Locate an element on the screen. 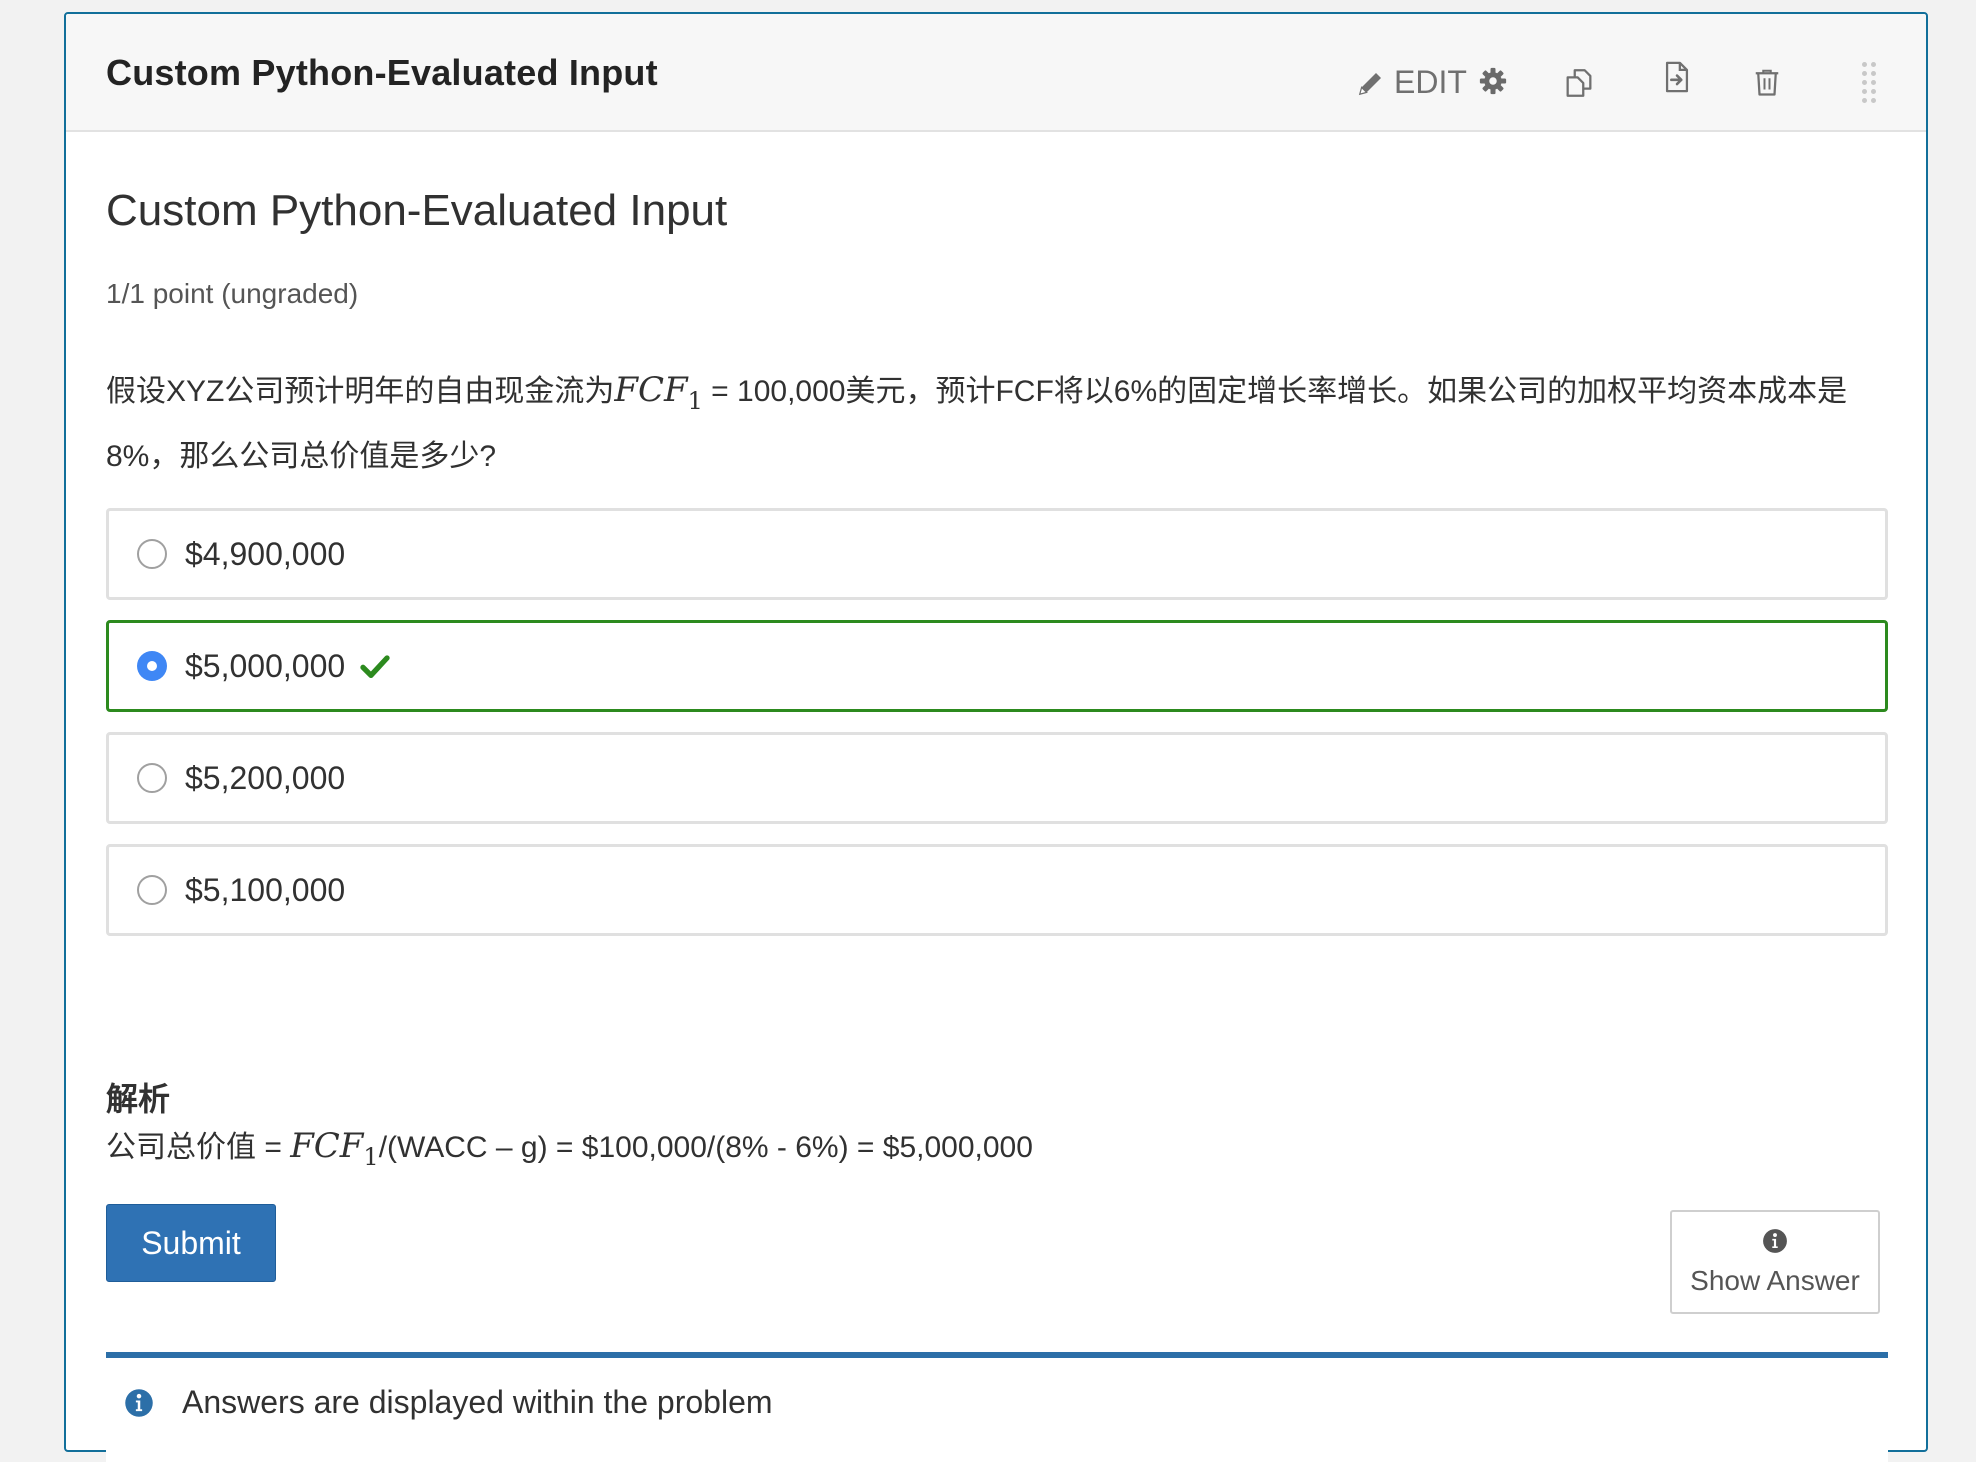 The width and height of the screenshot is (1976, 1462). answer-notification: Answers are displayed within the problem is located at coordinates (997, 1407).